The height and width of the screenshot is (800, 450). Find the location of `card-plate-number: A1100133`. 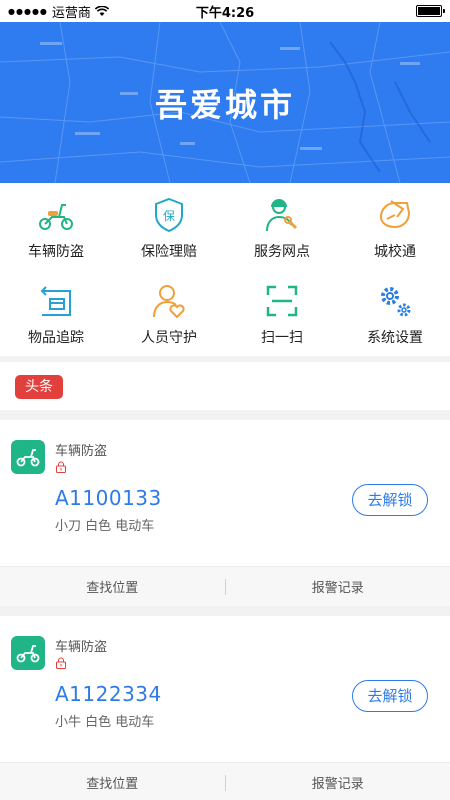

card-plate-number: A1100133 is located at coordinates (108, 498).